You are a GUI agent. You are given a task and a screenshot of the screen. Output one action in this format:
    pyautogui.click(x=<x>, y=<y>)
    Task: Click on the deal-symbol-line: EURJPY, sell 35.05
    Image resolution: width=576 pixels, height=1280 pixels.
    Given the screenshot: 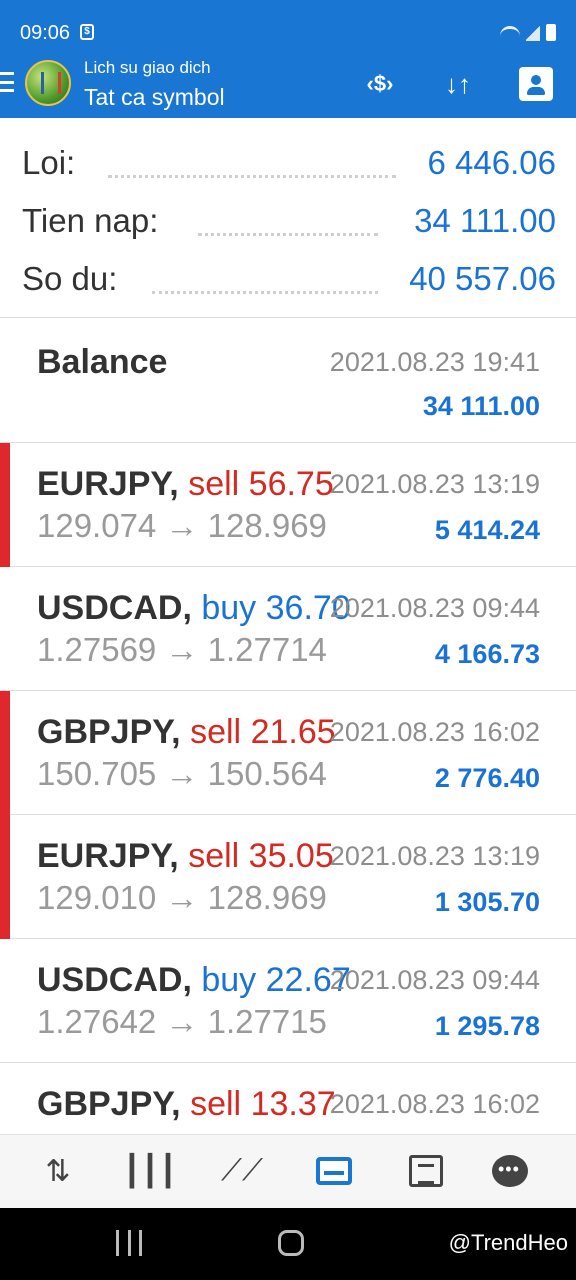 What is the action you would take?
    pyautogui.click(x=185, y=856)
    